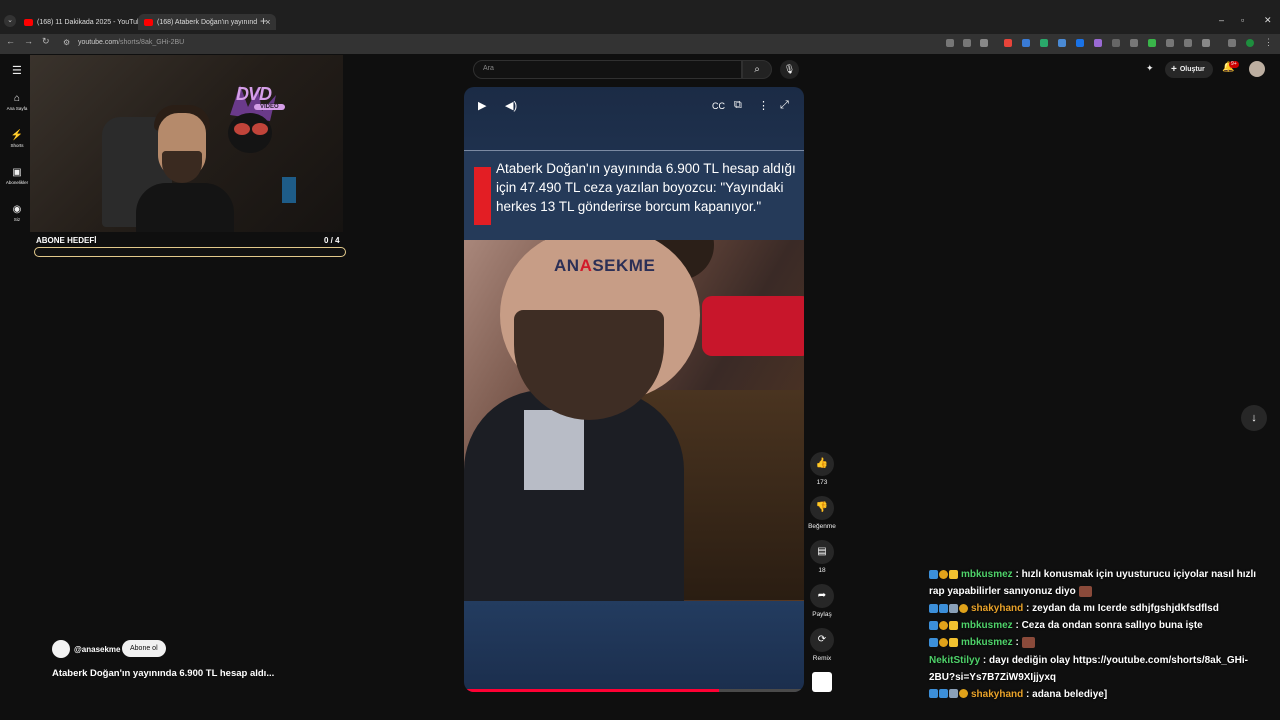 This screenshot has height=720, width=1280. Describe the element at coordinates (607, 69) in the screenshot. I see `search-input: Ara` at that location.